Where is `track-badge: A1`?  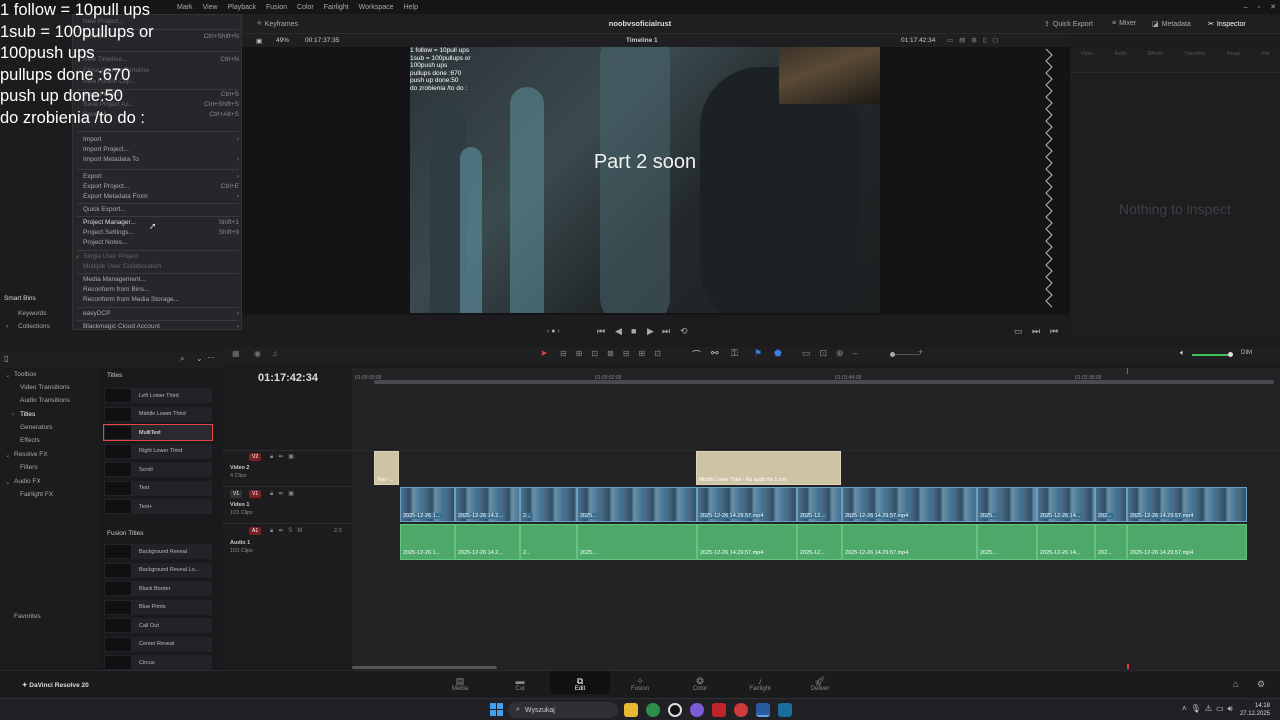
track-badge: A1 is located at coordinates (255, 531).